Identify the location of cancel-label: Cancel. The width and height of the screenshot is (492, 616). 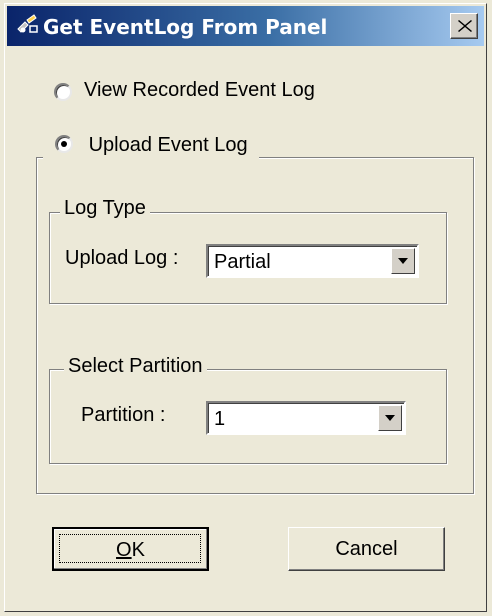
(366, 549).